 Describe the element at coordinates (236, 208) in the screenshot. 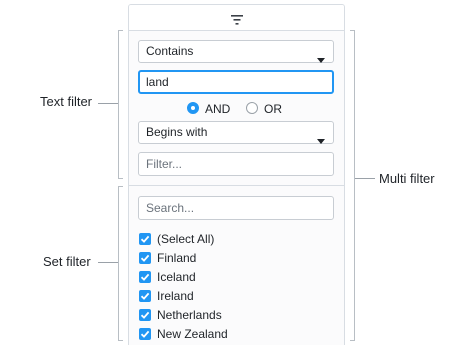

I see `set-filter-search-input` at that location.